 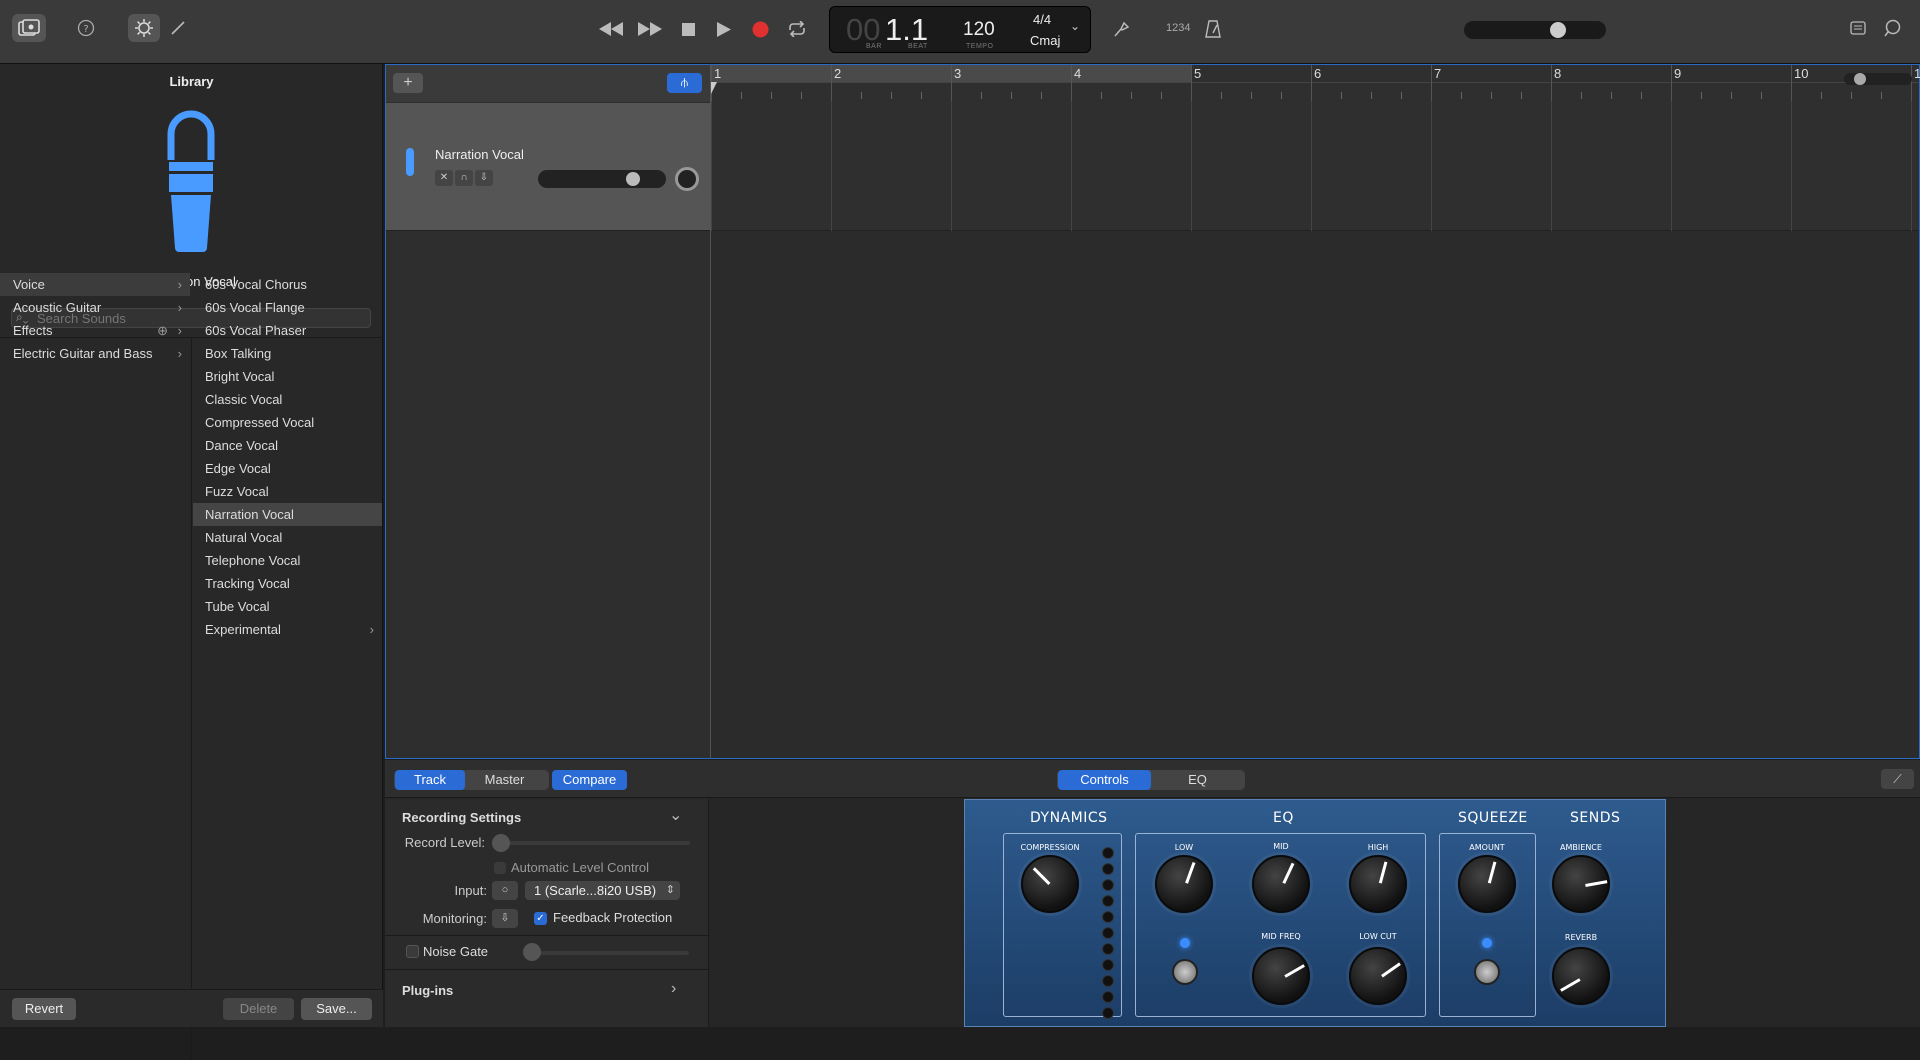 I want to click on library-category: Acoustic Guitar ›, so click(x=95, y=307).